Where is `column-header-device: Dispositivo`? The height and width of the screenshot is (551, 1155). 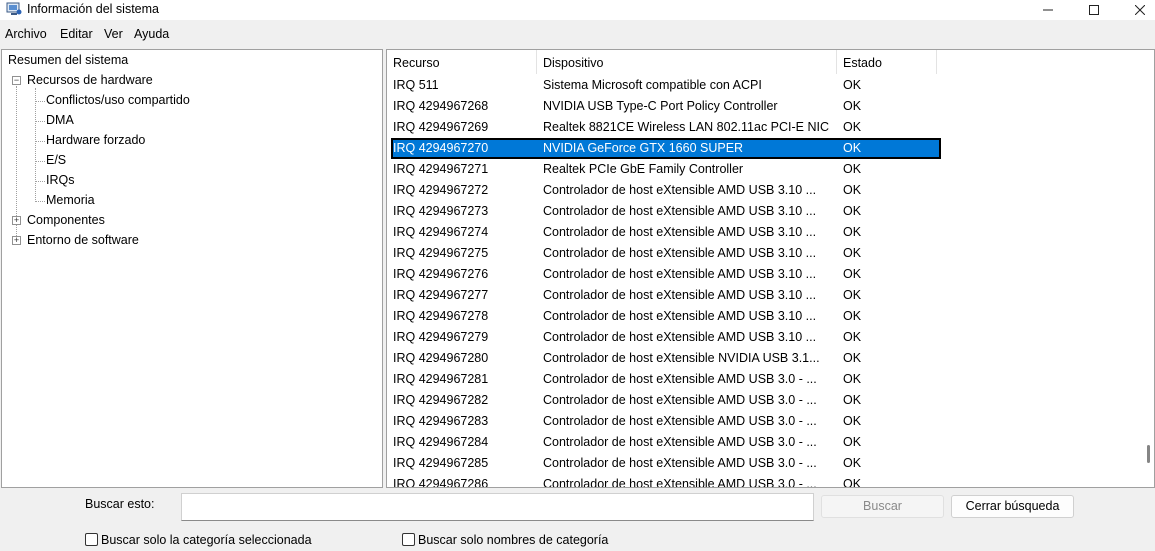 column-header-device: Dispositivo is located at coordinates (687, 62).